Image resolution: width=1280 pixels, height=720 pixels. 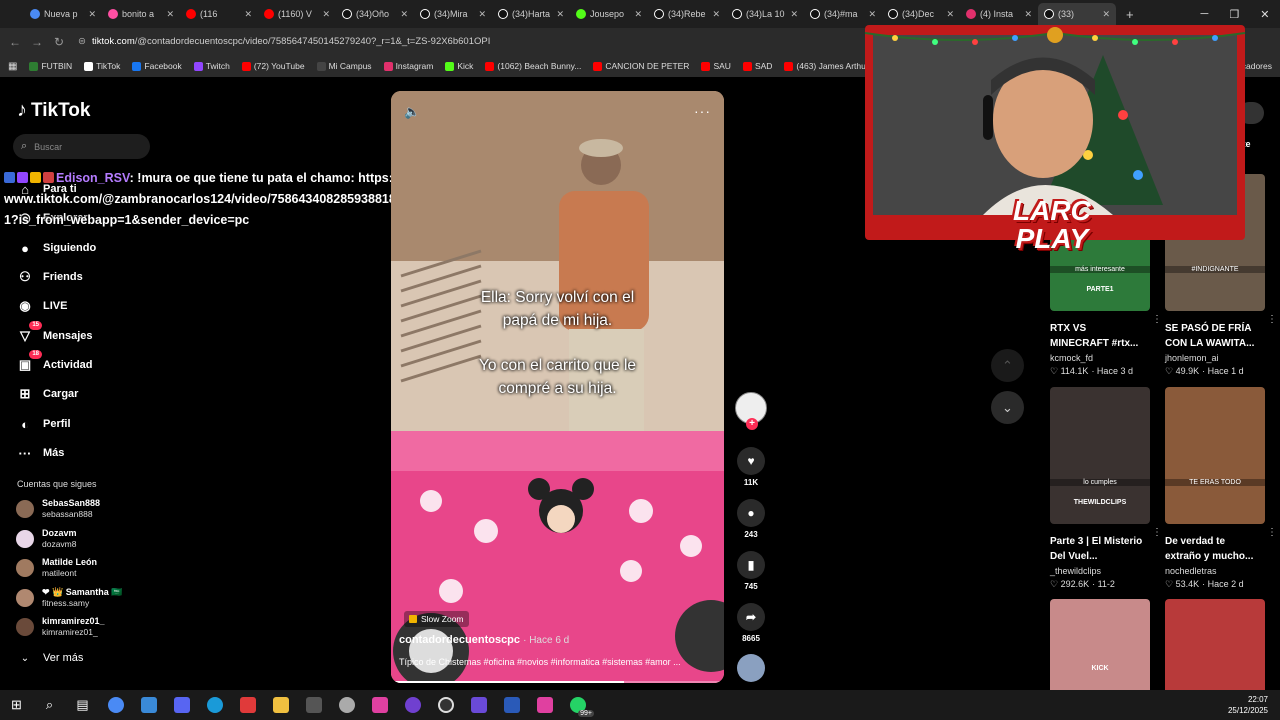 I want to click on video-thumbnail: lo cumples THEWILDCLIPS, so click(x=1100, y=455).